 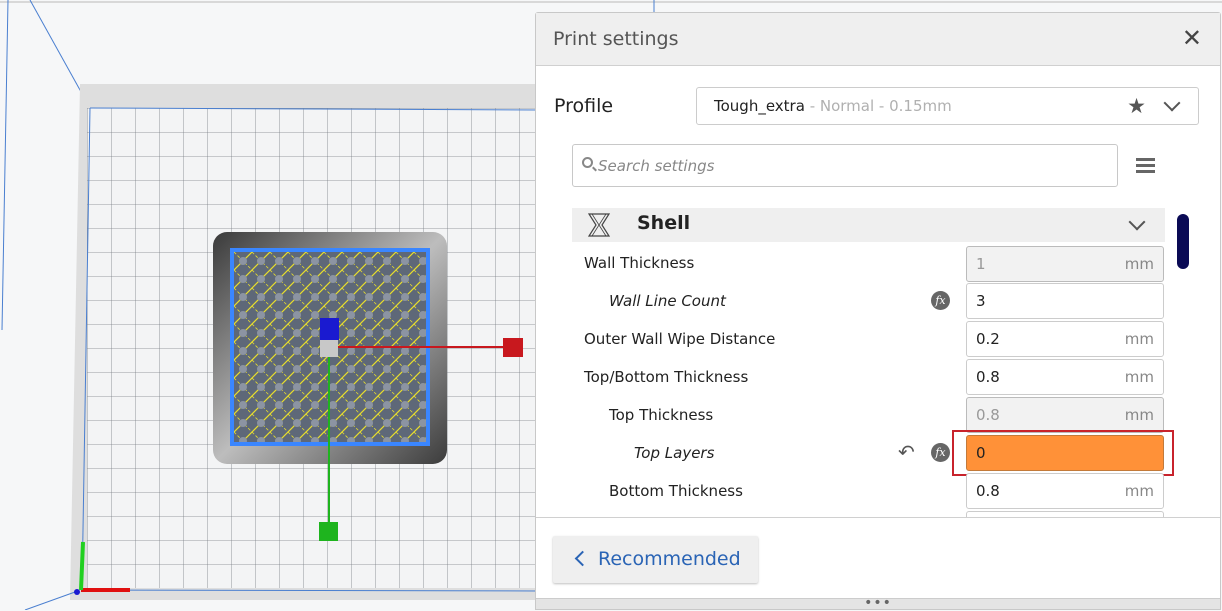 I want to click on setting-label-top-bottom-thickness: Top/Bottom Thickness, so click(x=666, y=377).